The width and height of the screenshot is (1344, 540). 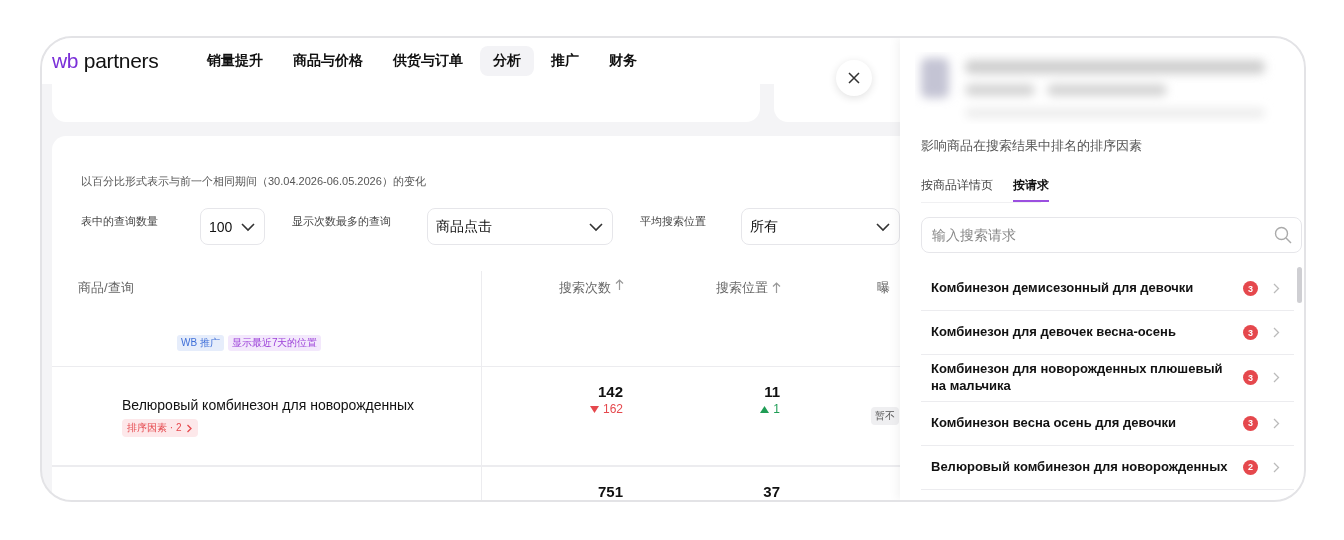 I want to click on filter-dropdown: 所有, so click(x=820, y=226).